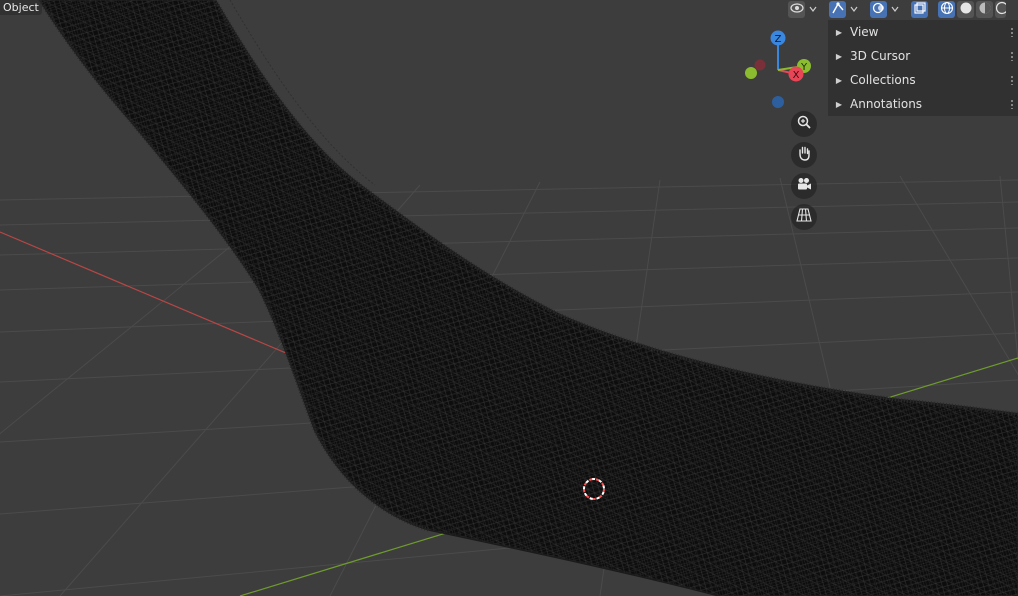 Image resolution: width=1018 pixels, height=596 pixels. I want to click on rendered-shading-icon, so click(1002, 9).